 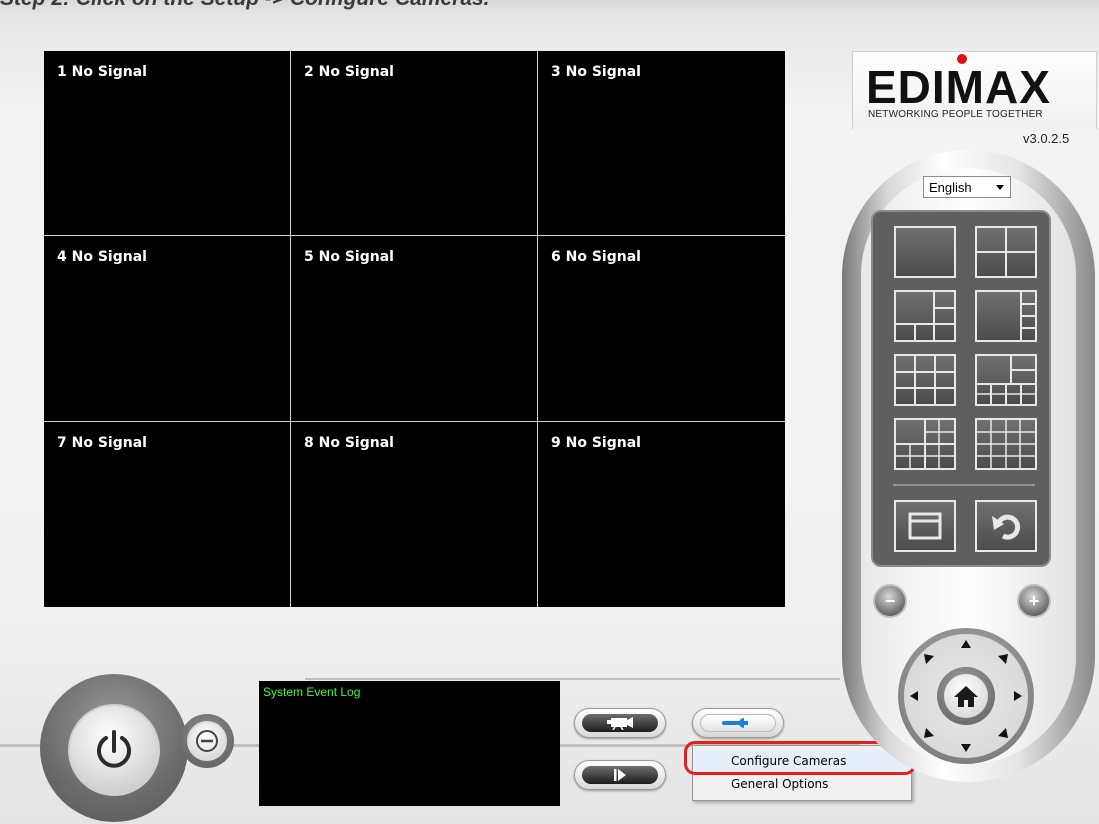 I want to click on camera-label: 5 No Signal, so click(x=349, y=257).